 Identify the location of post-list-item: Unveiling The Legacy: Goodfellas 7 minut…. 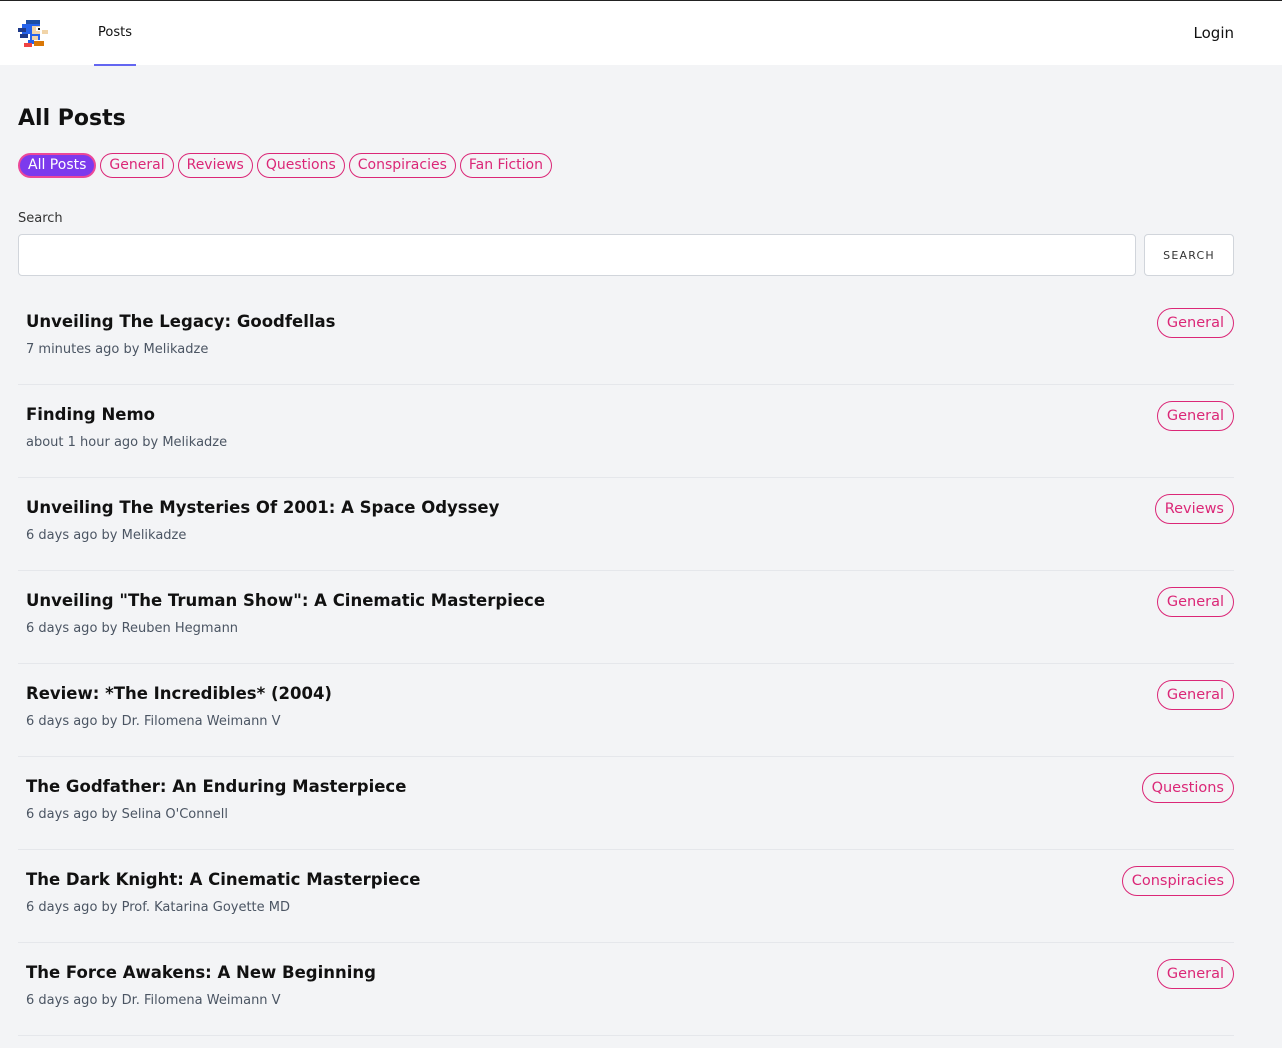
(626, 338).